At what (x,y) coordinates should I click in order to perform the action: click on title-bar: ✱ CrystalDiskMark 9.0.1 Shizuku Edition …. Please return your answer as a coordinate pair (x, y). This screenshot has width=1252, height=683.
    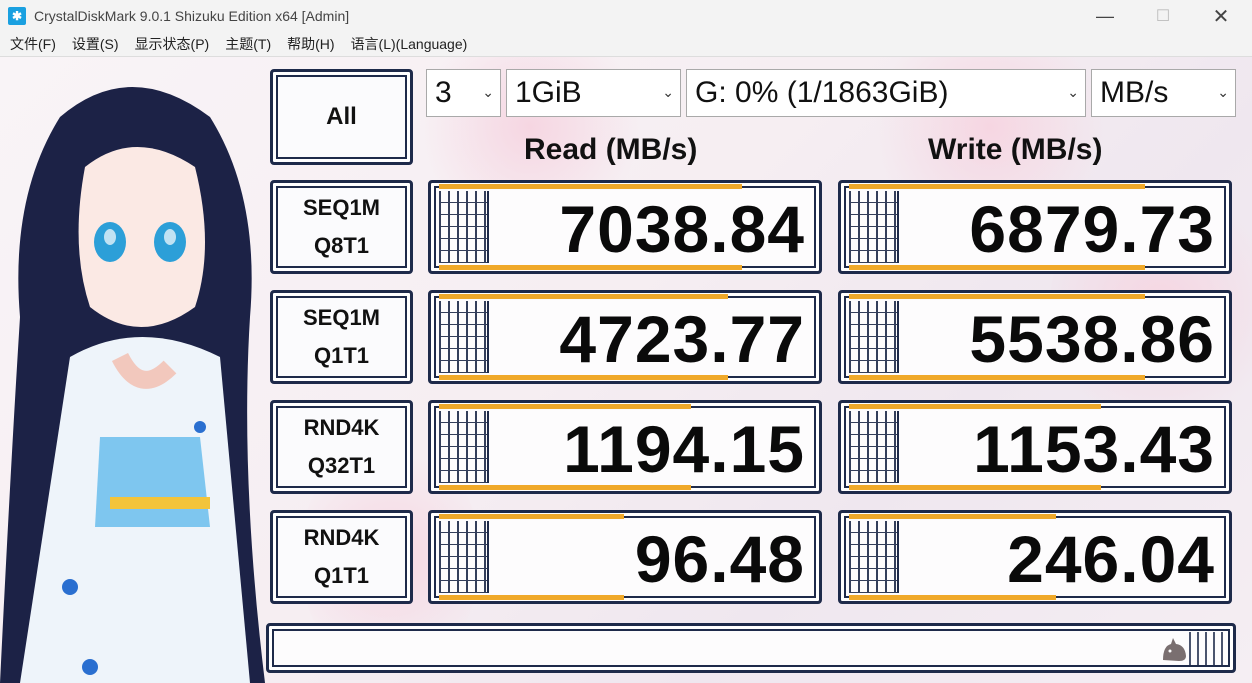
    Looking at the image, I should click on (626, 16).